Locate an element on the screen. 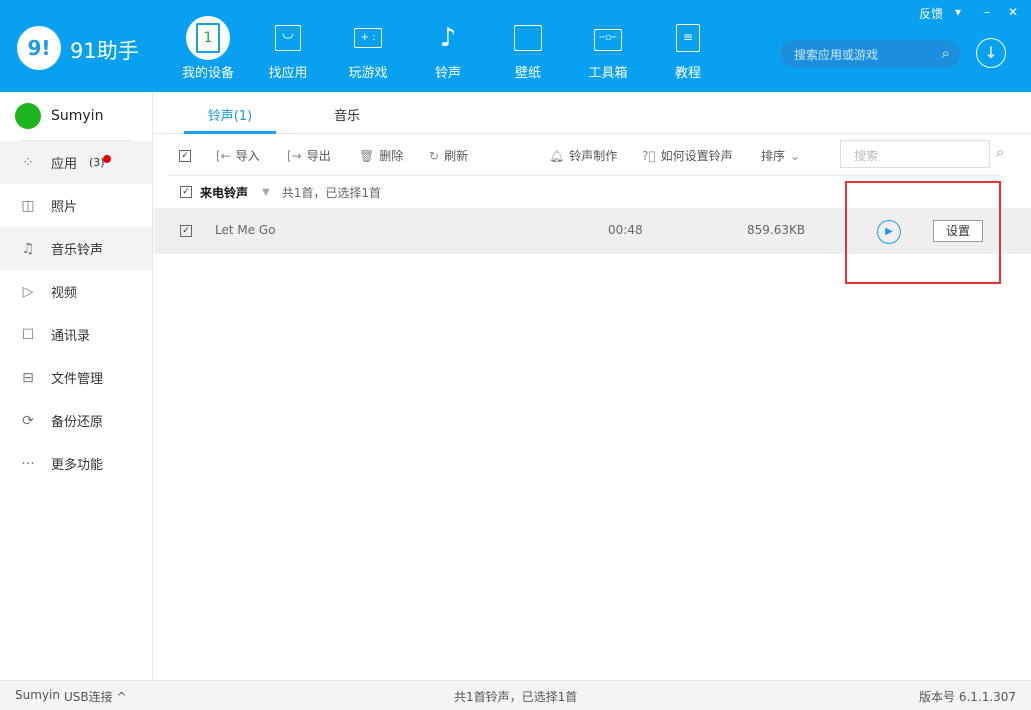 The height and width of the screenshot is (710, 1031). bag-icon: ◡ is located at coordinates (288, 38).